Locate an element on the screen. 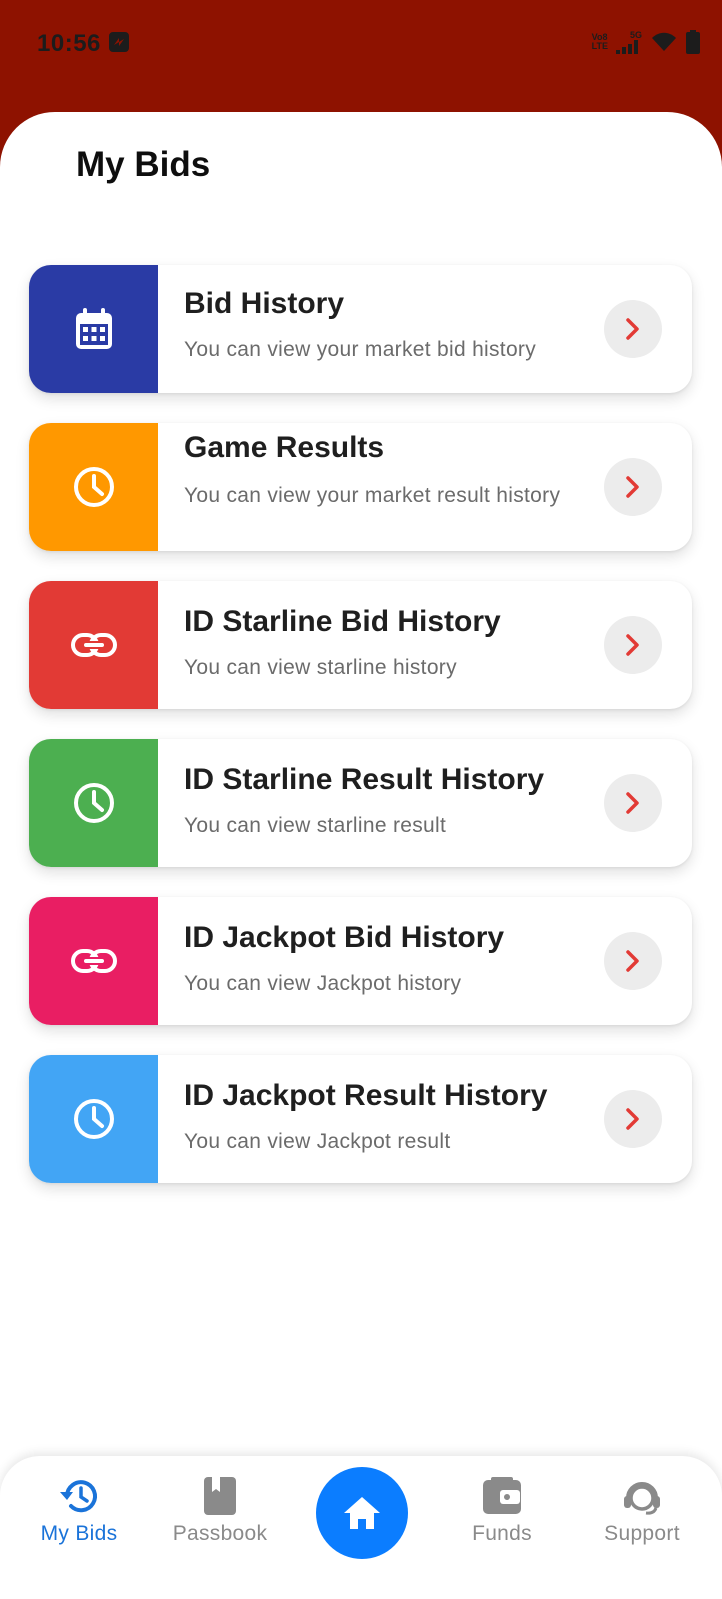  nav-item-support: Support is located at coordinates (642, 1511).